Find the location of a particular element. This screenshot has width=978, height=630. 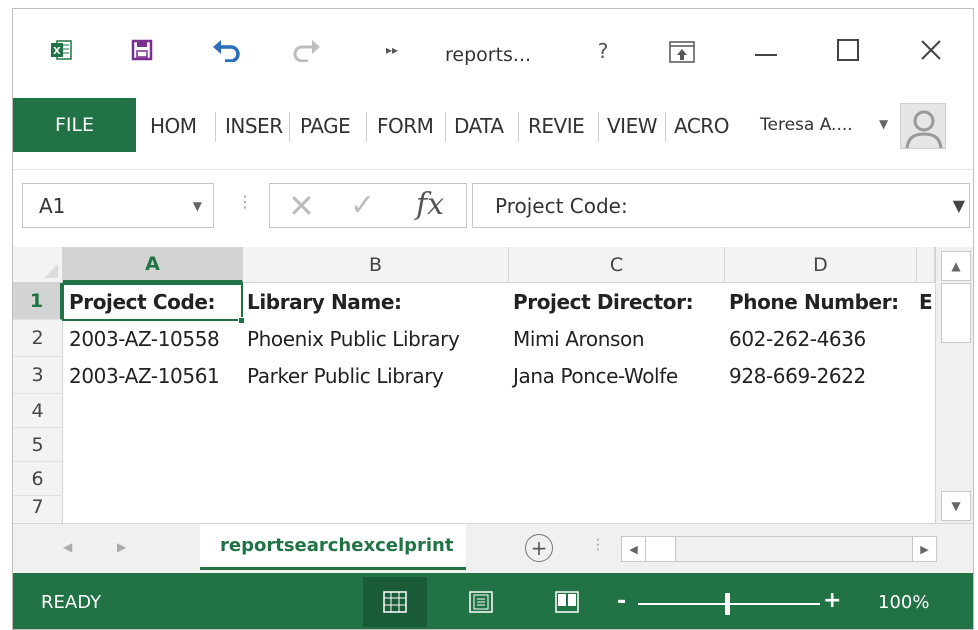

row-header-6: 6 is located at coordinates (38, 479).